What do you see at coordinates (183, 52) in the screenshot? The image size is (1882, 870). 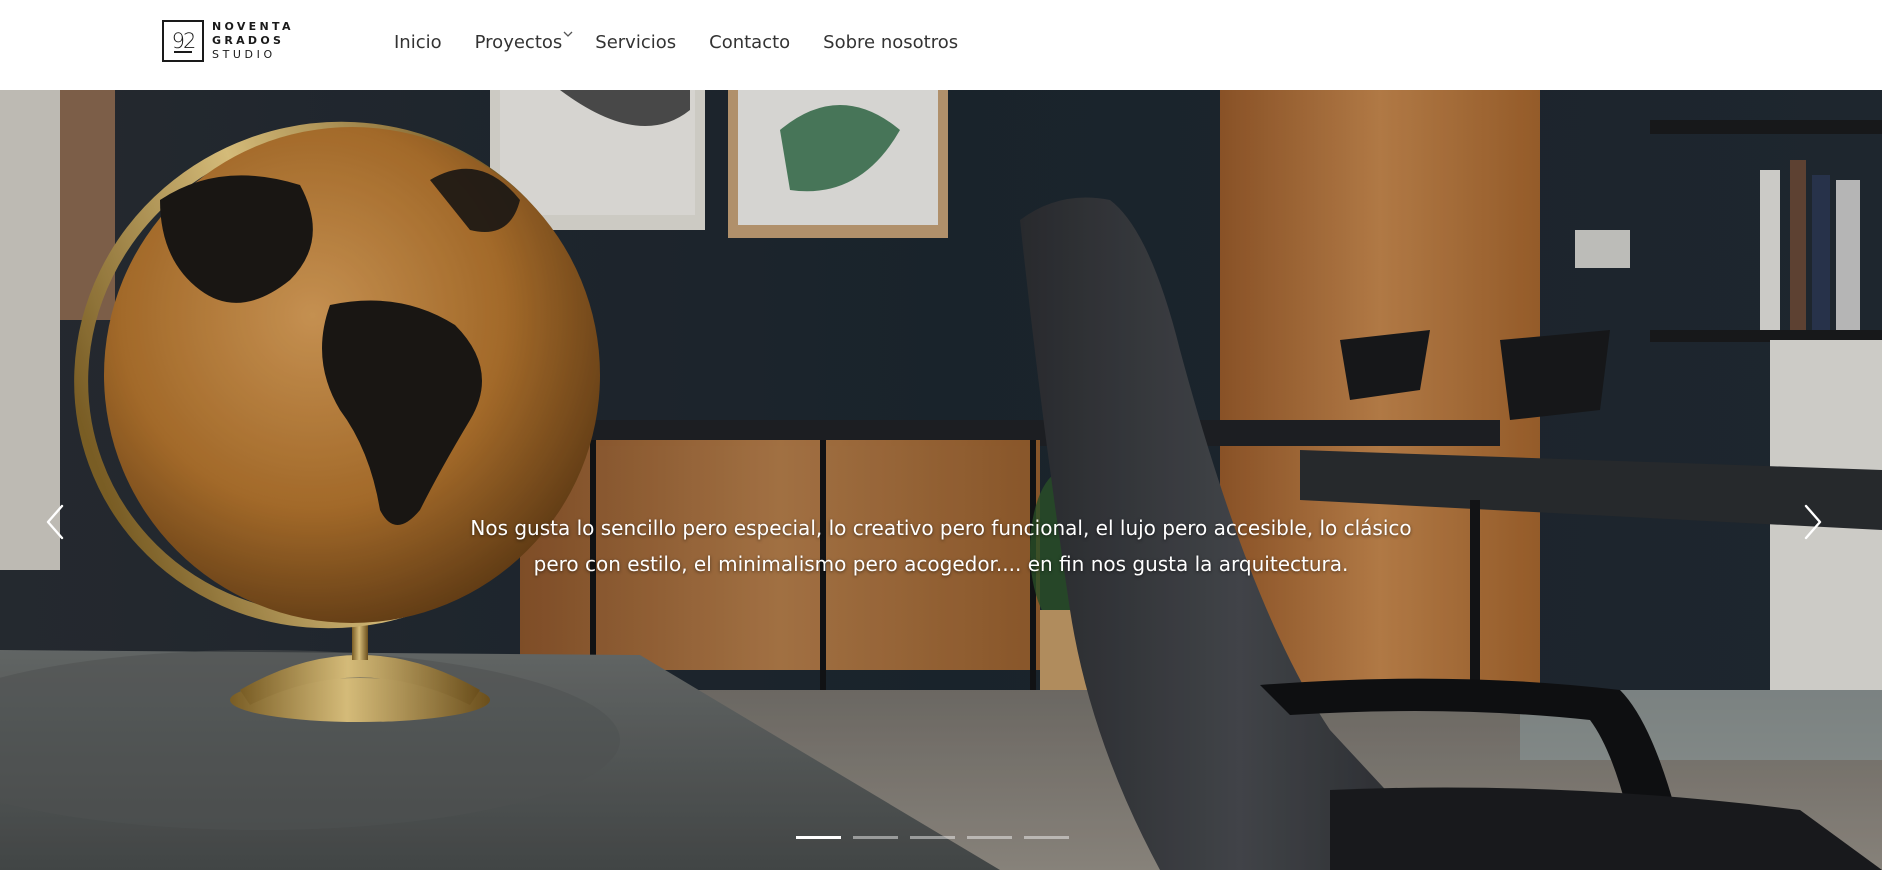 I see `logo-mark-underline` at bounding box center [183, 52].